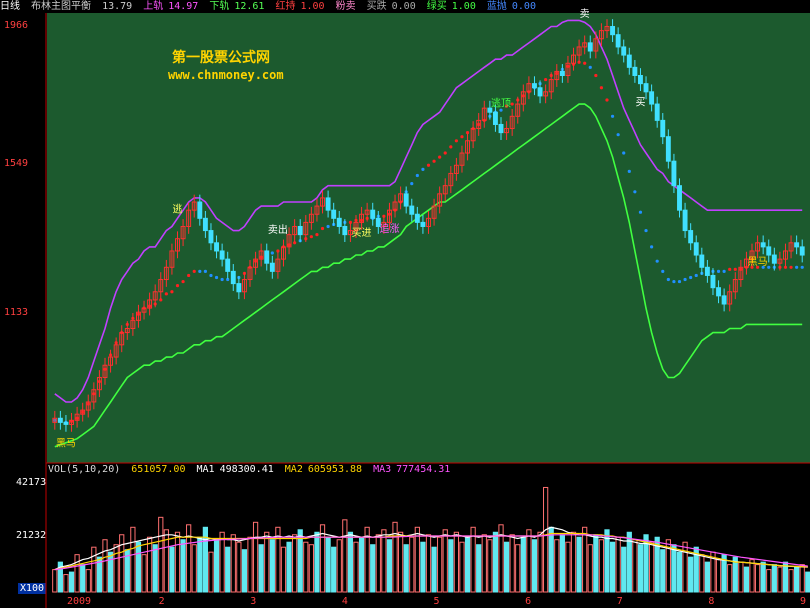 This screenshot has width=810, height=608. What do you see at coordinates (620, 601) in the screenshot?
I see `x-tick-label: 7` at bounding box center [620, 601].